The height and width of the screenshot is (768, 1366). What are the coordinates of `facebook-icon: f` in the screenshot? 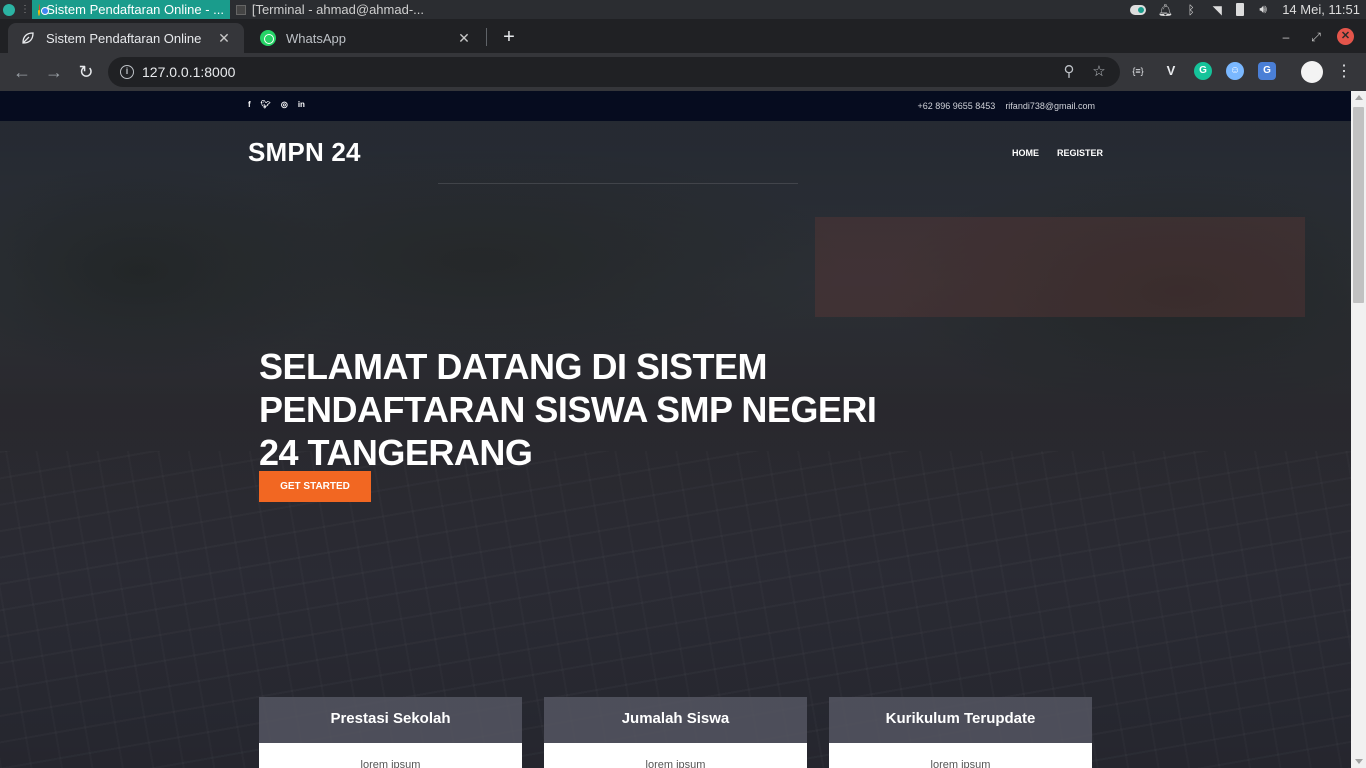 It's located at (249, 104).